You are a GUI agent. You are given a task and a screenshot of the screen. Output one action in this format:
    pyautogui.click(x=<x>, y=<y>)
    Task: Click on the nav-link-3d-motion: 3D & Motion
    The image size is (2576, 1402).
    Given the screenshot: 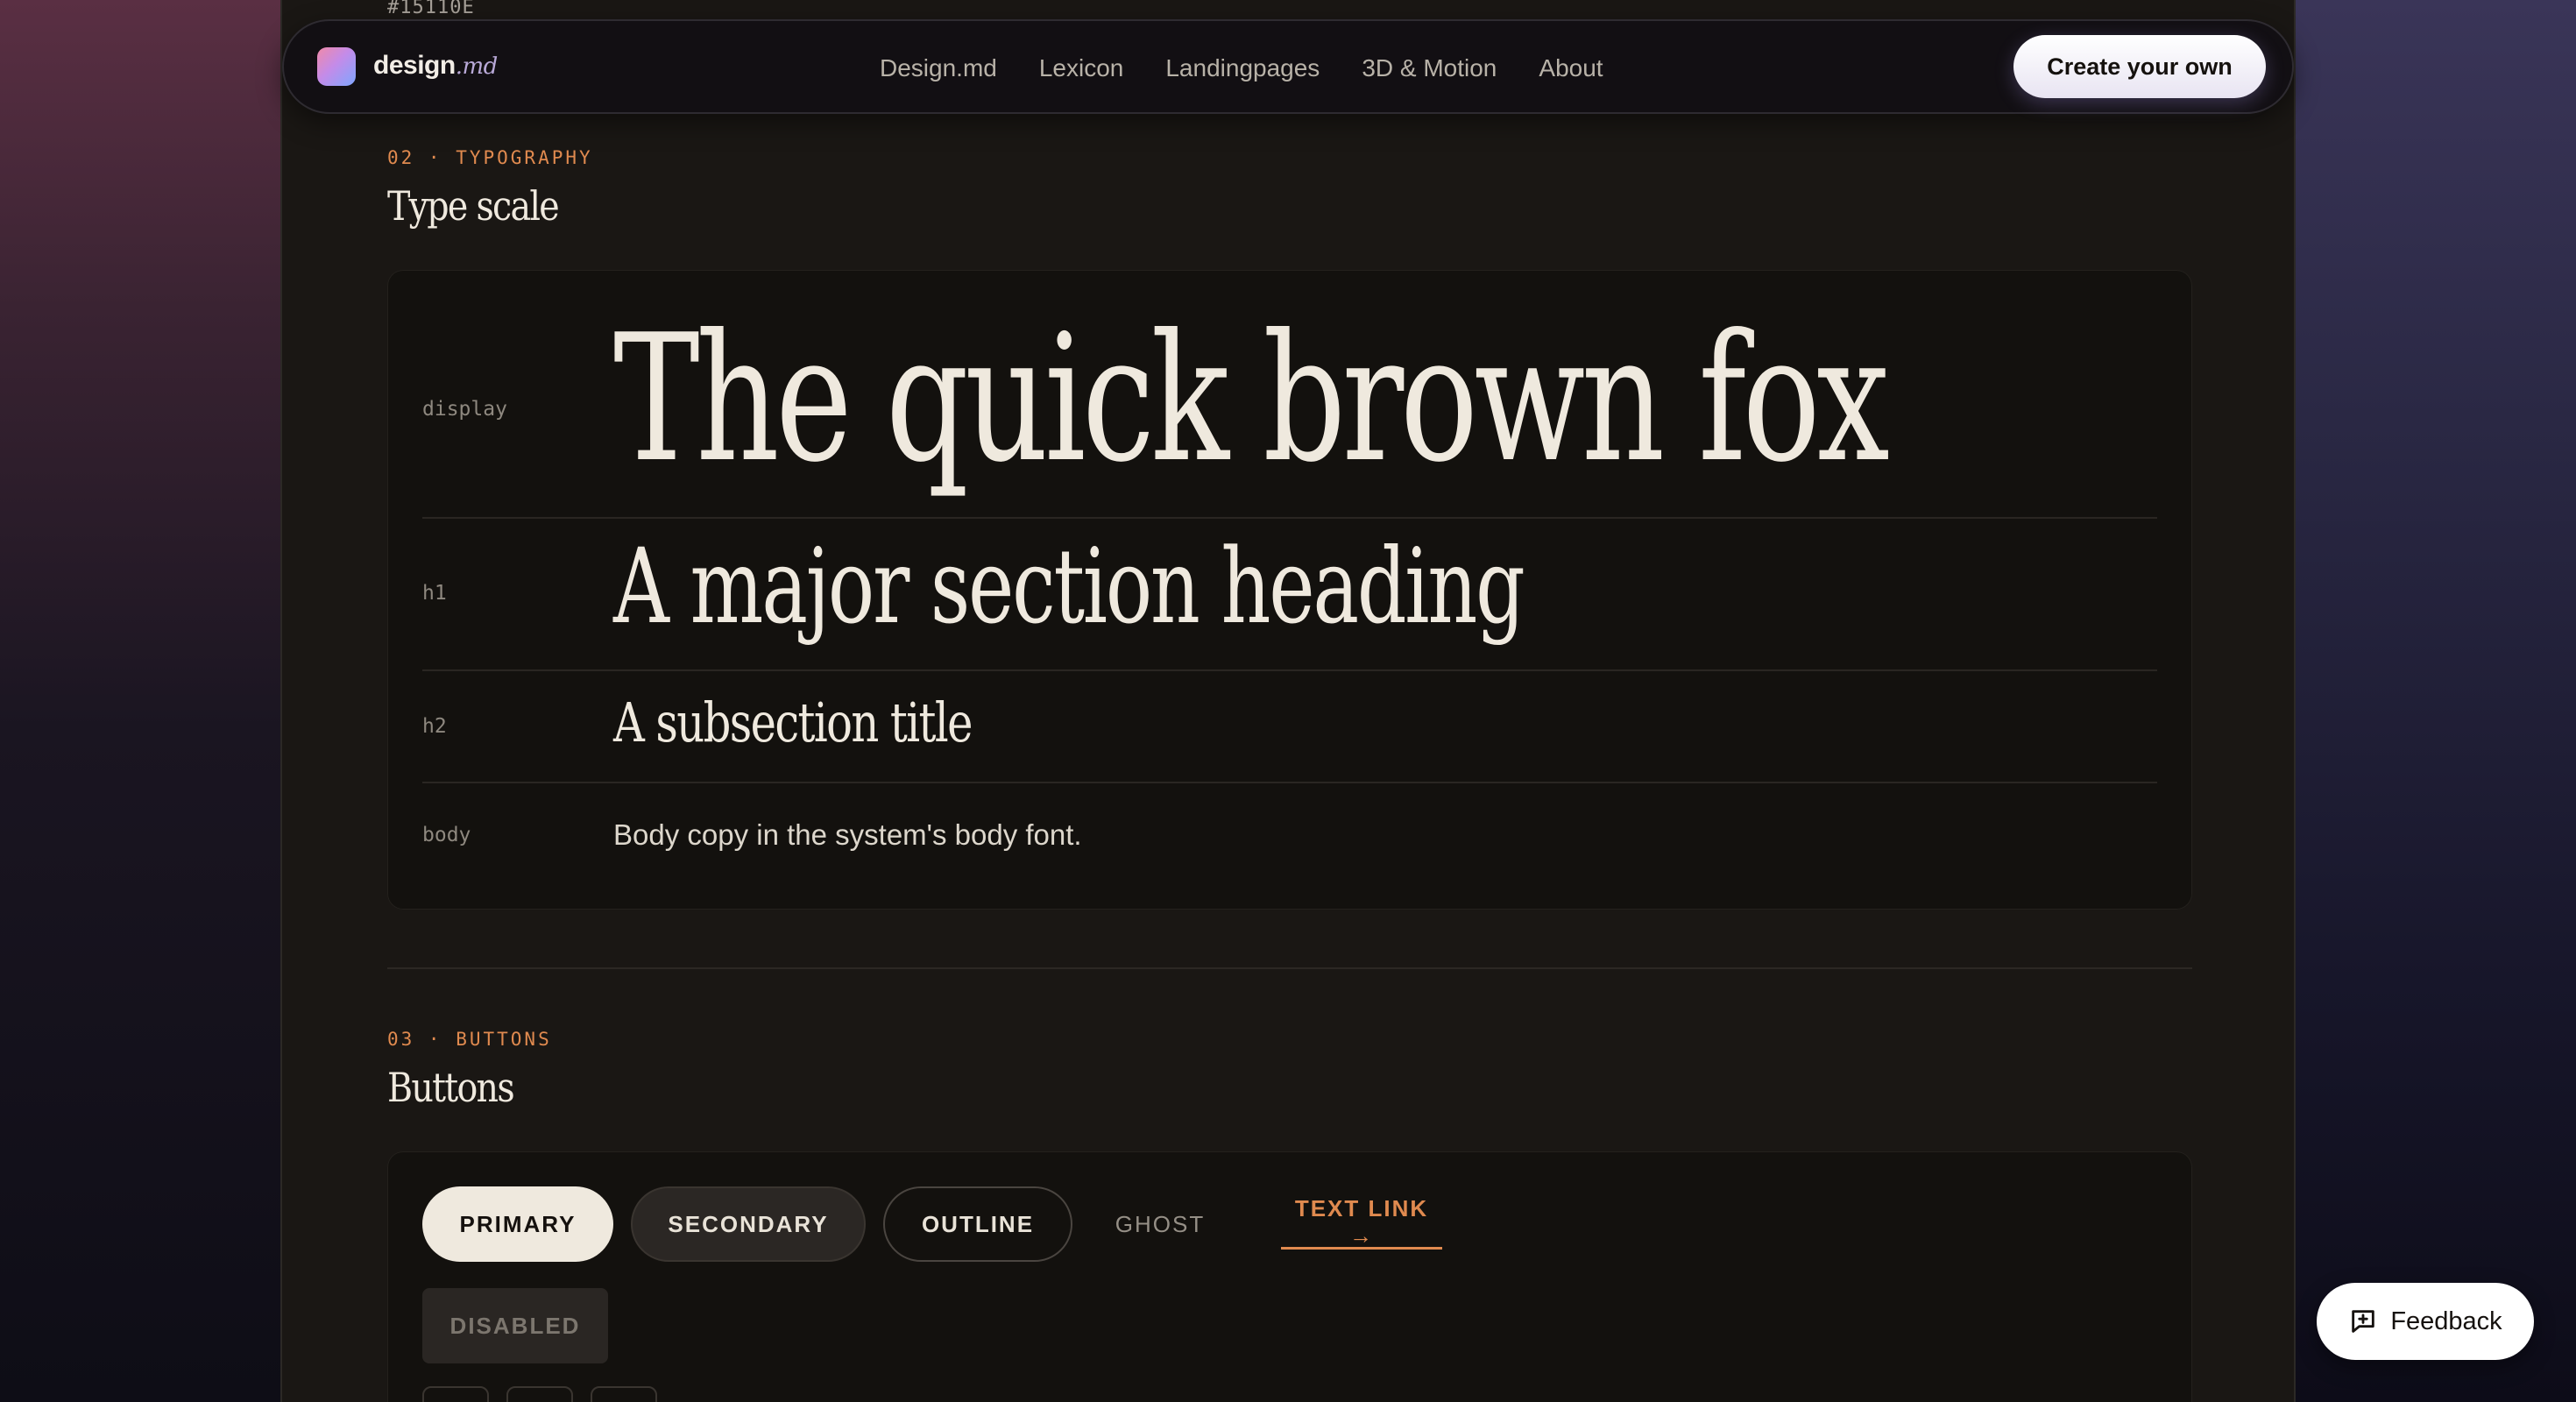 What is the action you would take?
    pyautogui.click(x=1429, y=68)
    